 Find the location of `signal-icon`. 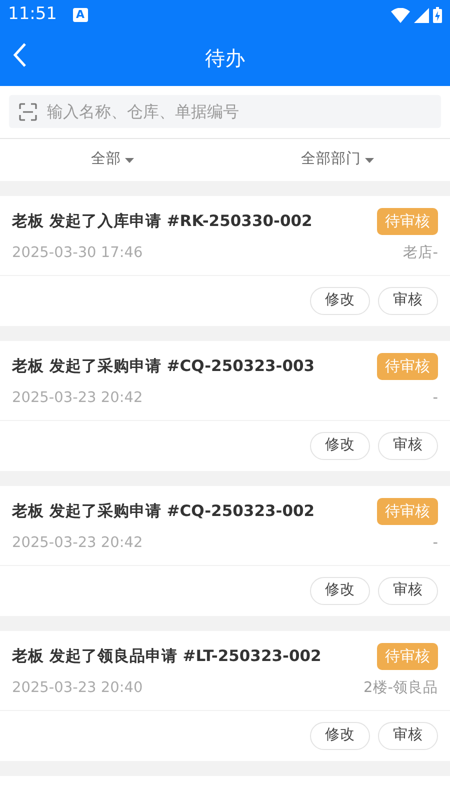

signal-icon is located at coordinates (421, 15).